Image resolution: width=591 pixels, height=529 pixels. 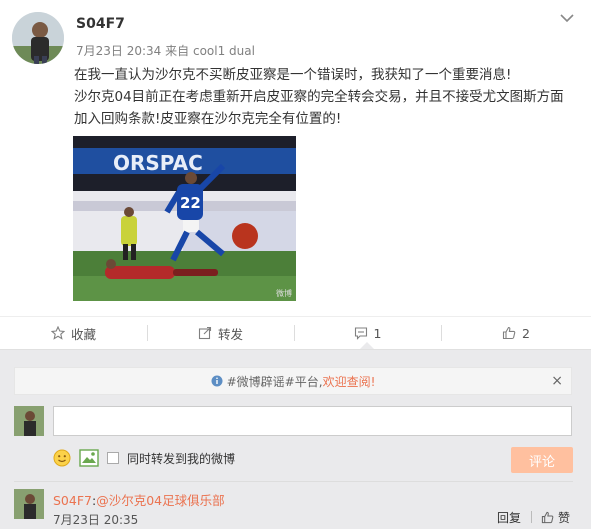 I want to click on reply-label: 回复, so click(x=509, y=518).